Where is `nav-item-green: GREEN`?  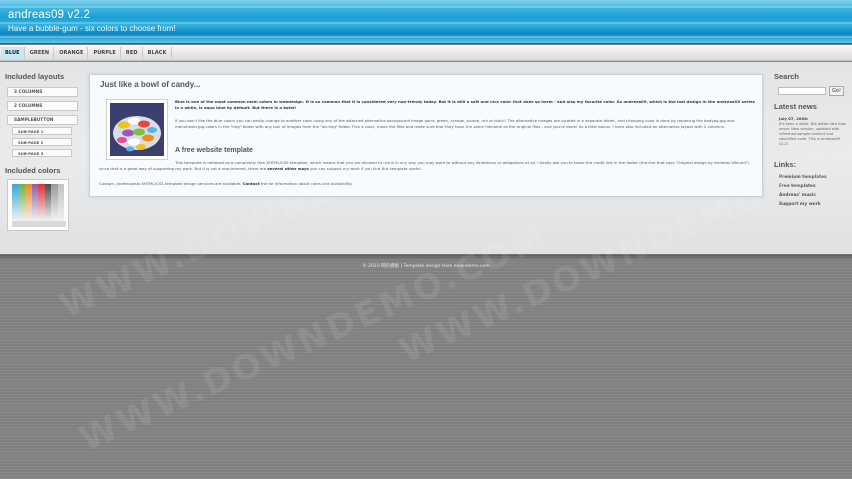 nav-item-green: GREEN is located at coordinates (40, 52).